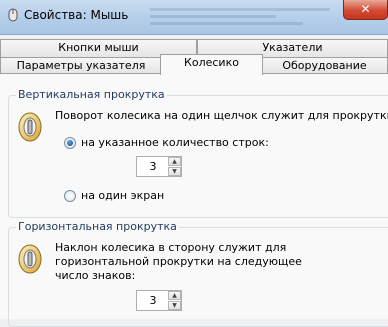  I want to click on tab-label: Колесико, so click(211, 62).